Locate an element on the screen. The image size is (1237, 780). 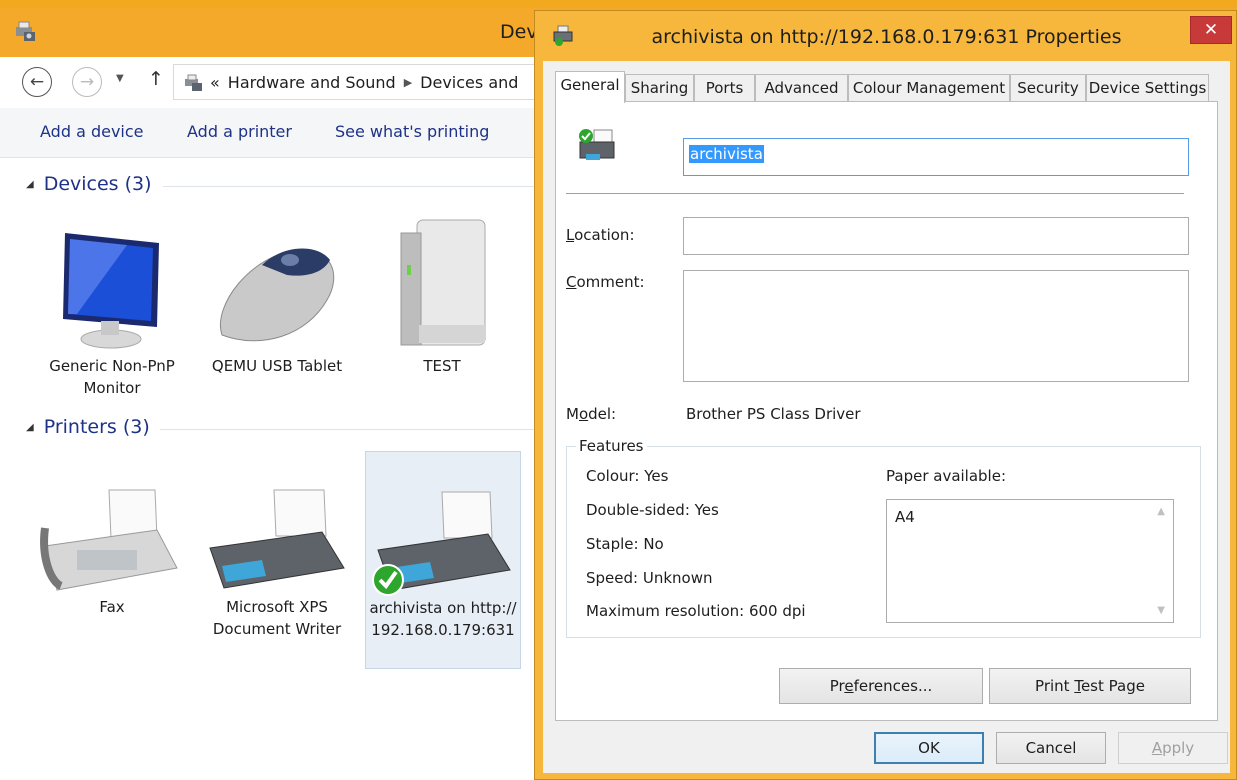
feature-staple: Staple: No is located at coordinates (625, 544).